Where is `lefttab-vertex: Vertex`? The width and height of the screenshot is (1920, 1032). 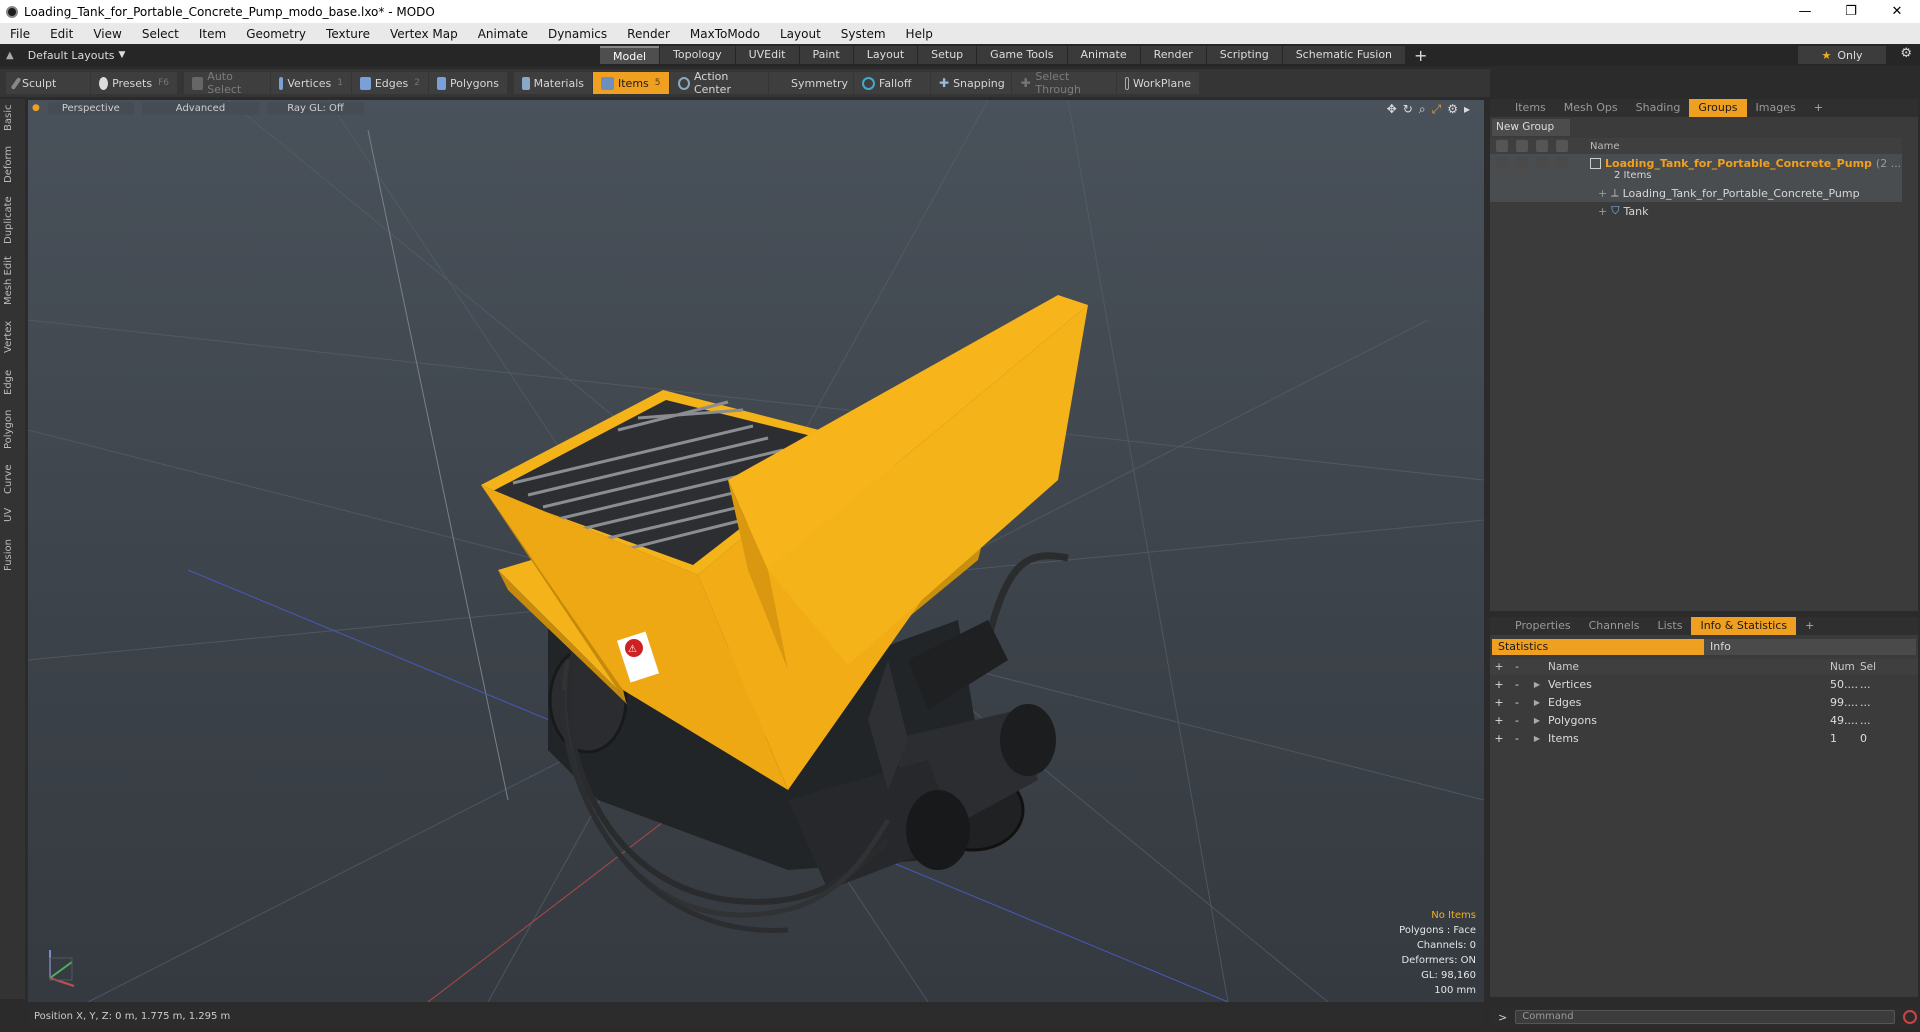 lefttab-vertex: Vertex is located at coordinates (12, 337).